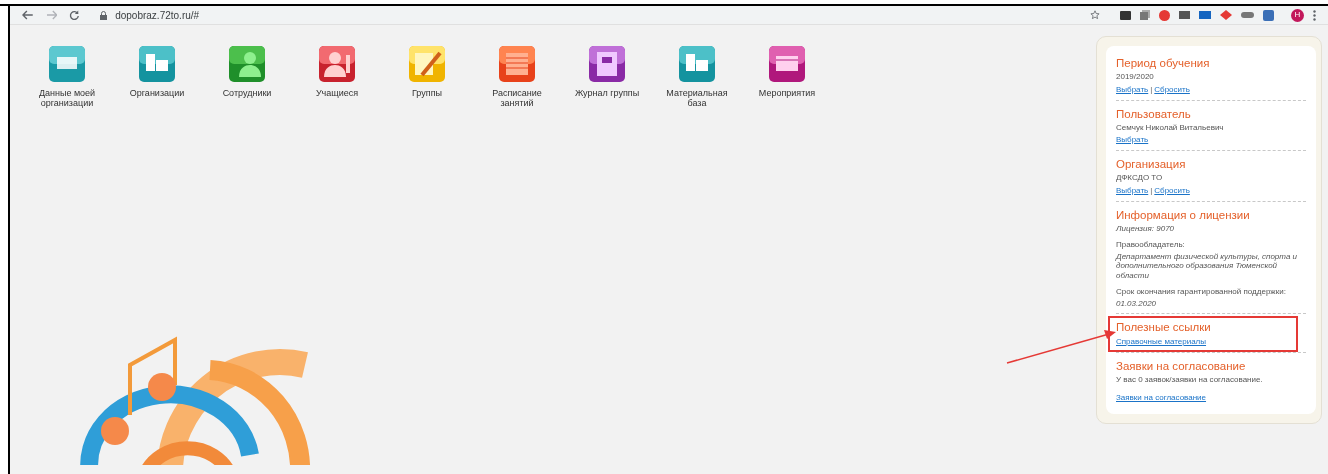  I want to click on tile-link: Сотрудники, so click(247, 93).